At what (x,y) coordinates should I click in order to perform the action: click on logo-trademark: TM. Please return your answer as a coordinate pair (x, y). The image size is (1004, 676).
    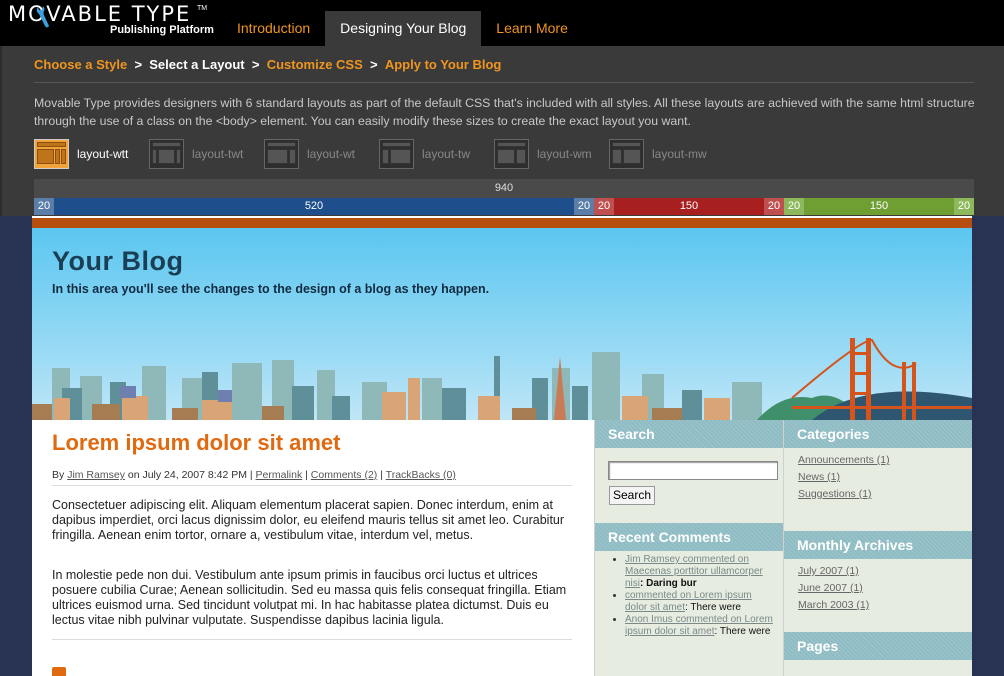
    Looking at the image, I should click on (202, 8).